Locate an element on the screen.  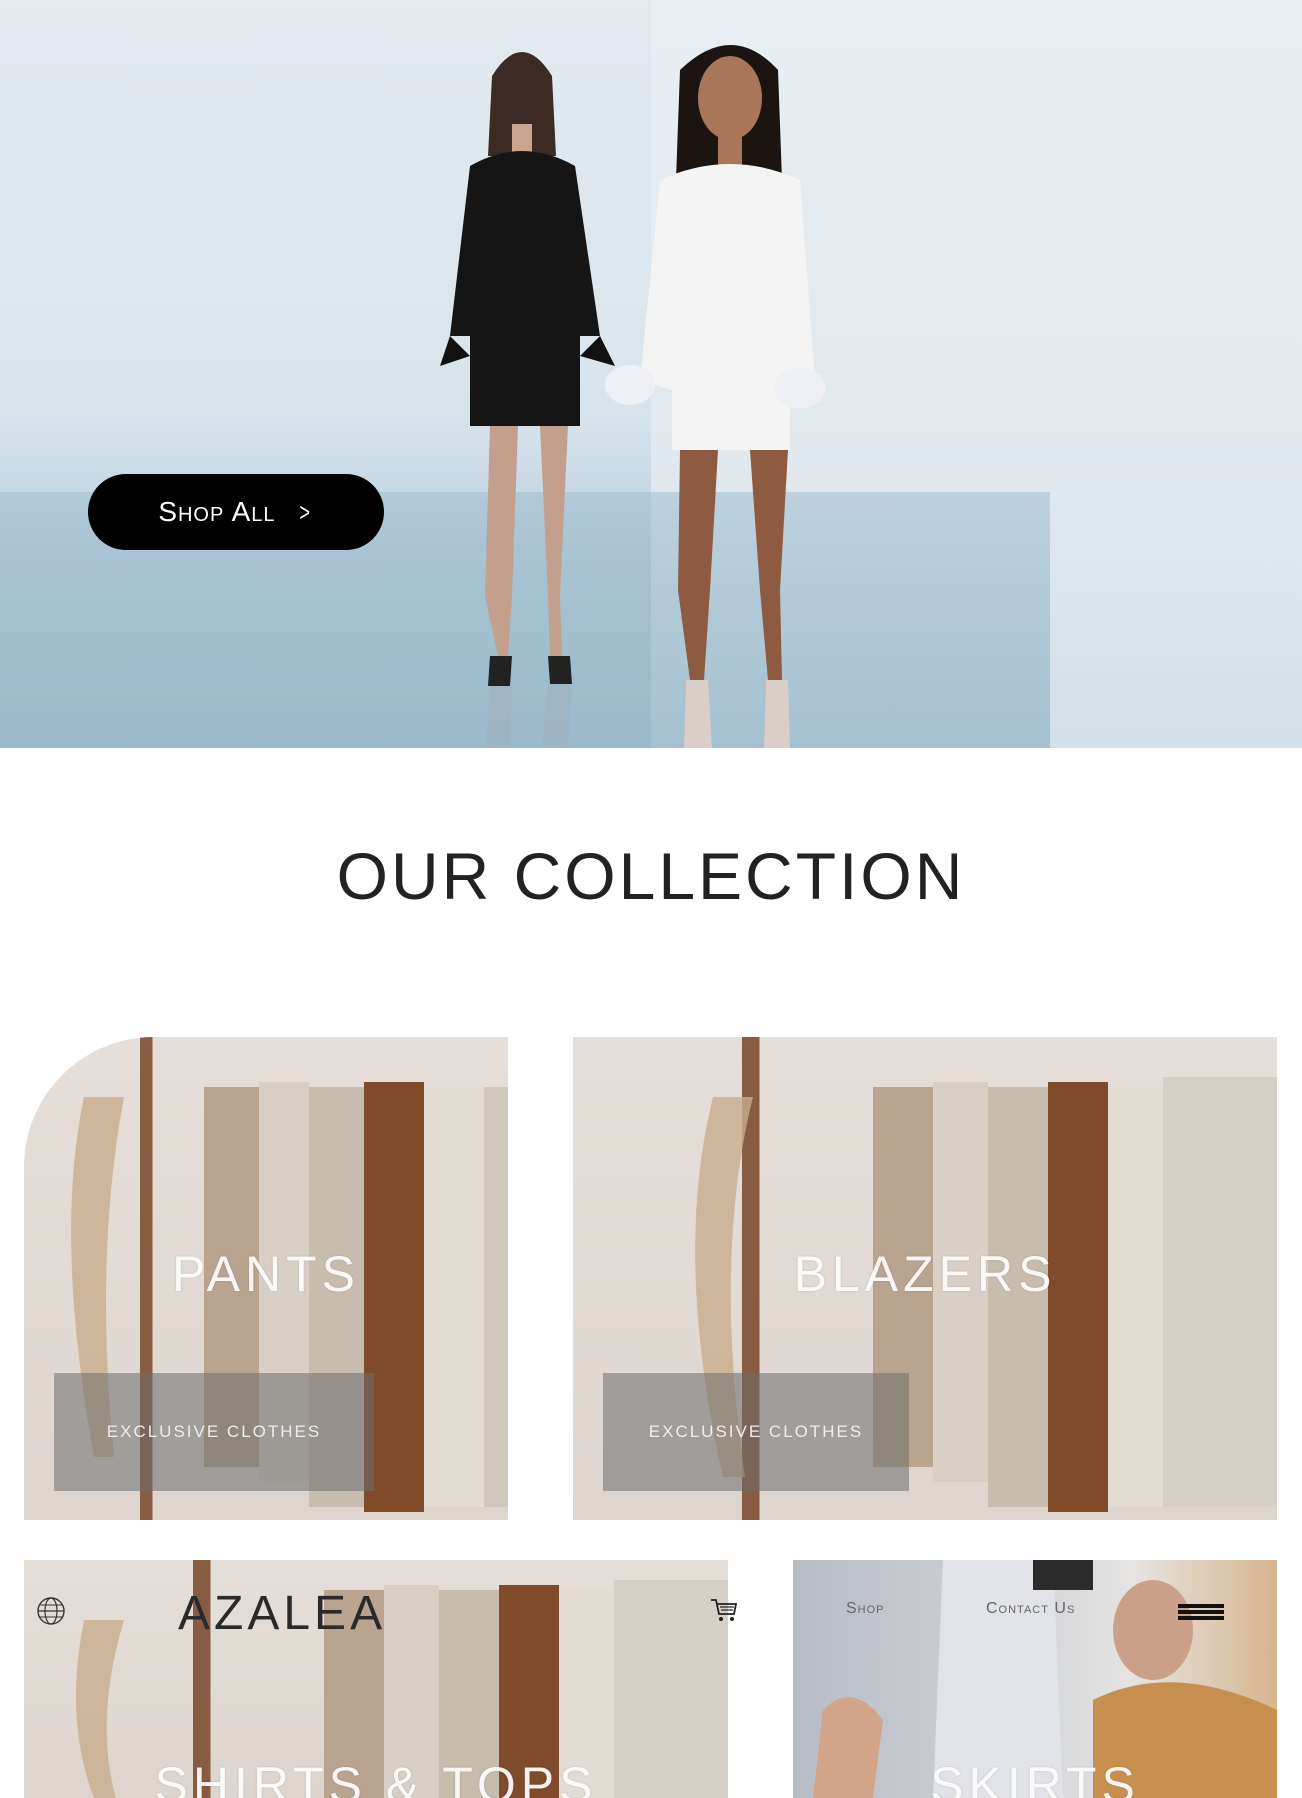
chevron-right-icon: > is located at coordinates (305, 512).